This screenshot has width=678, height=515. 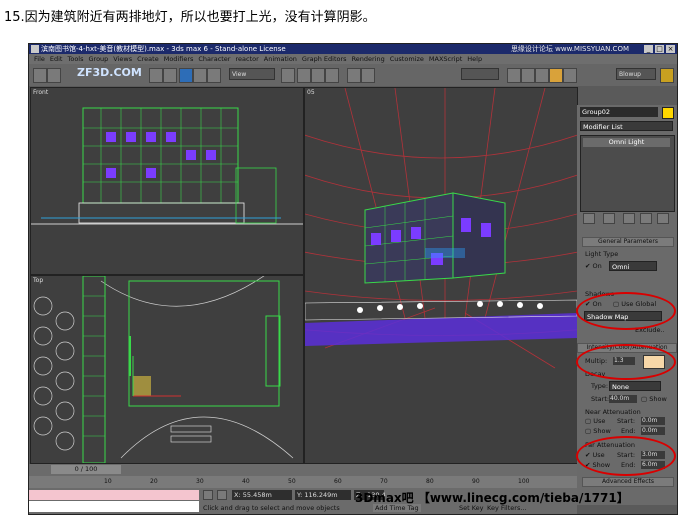 What do you see at coordinates (602, 431) in the screenshot?
I see `near-show-label: Show` at bounding box center [602, 431].